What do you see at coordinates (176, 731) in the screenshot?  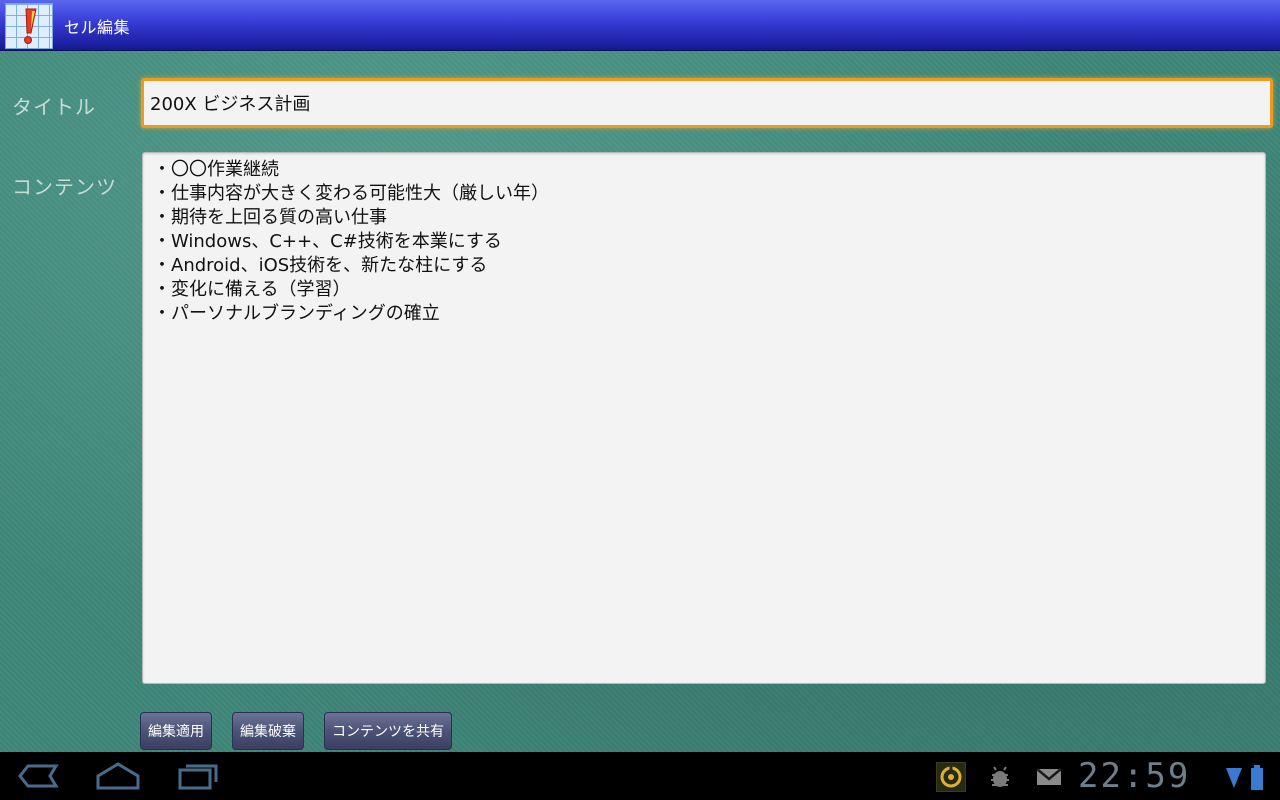 I see `apply-edit-button: 編集適用` at bounding box center [176, 731].